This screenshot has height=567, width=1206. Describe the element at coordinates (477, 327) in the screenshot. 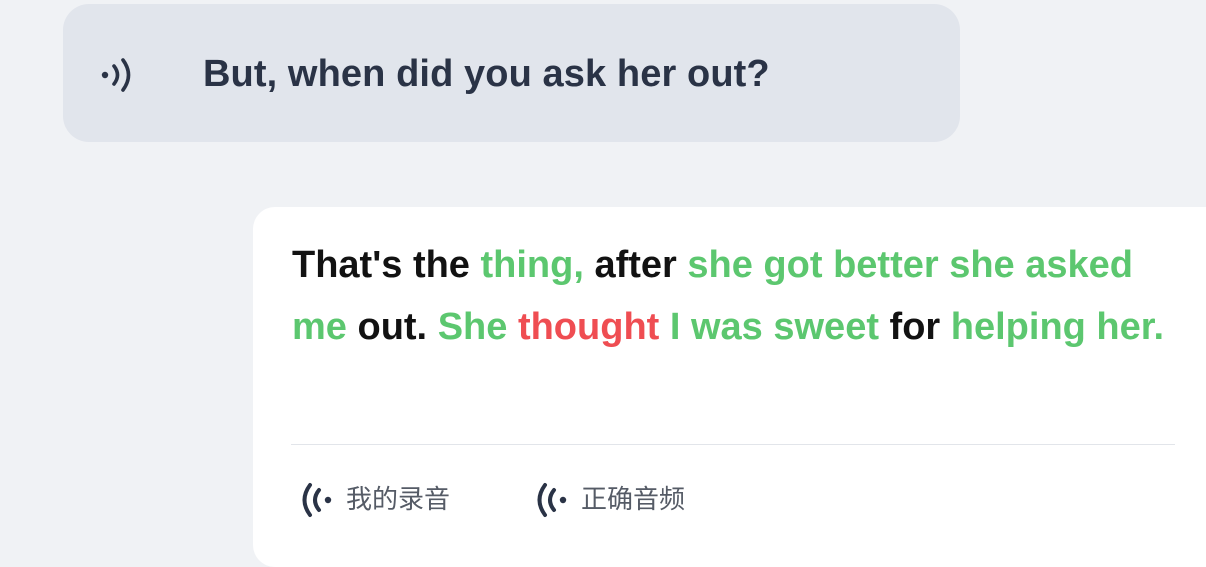

I see `answer-word: She` at that location.